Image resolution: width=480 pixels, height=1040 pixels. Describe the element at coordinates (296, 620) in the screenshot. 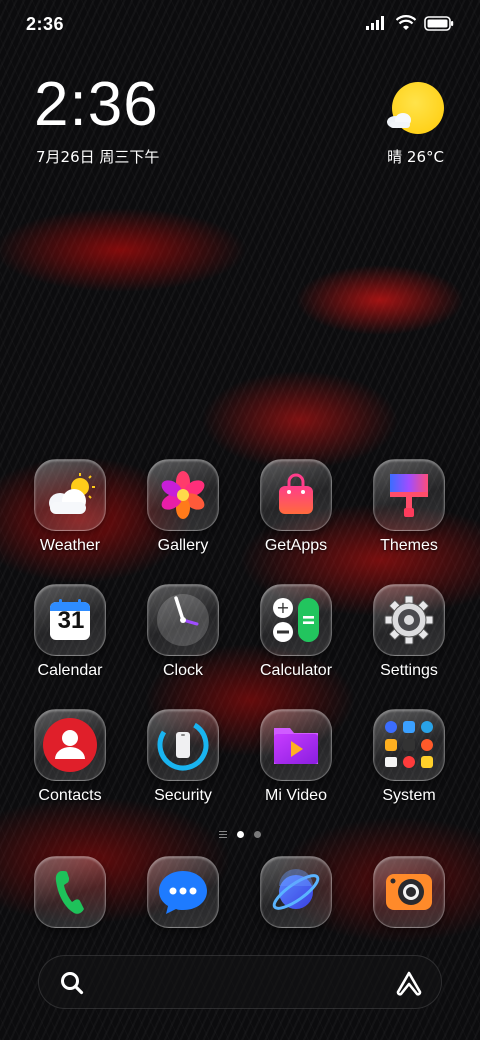

I see `calculator-icon: +` at that location.